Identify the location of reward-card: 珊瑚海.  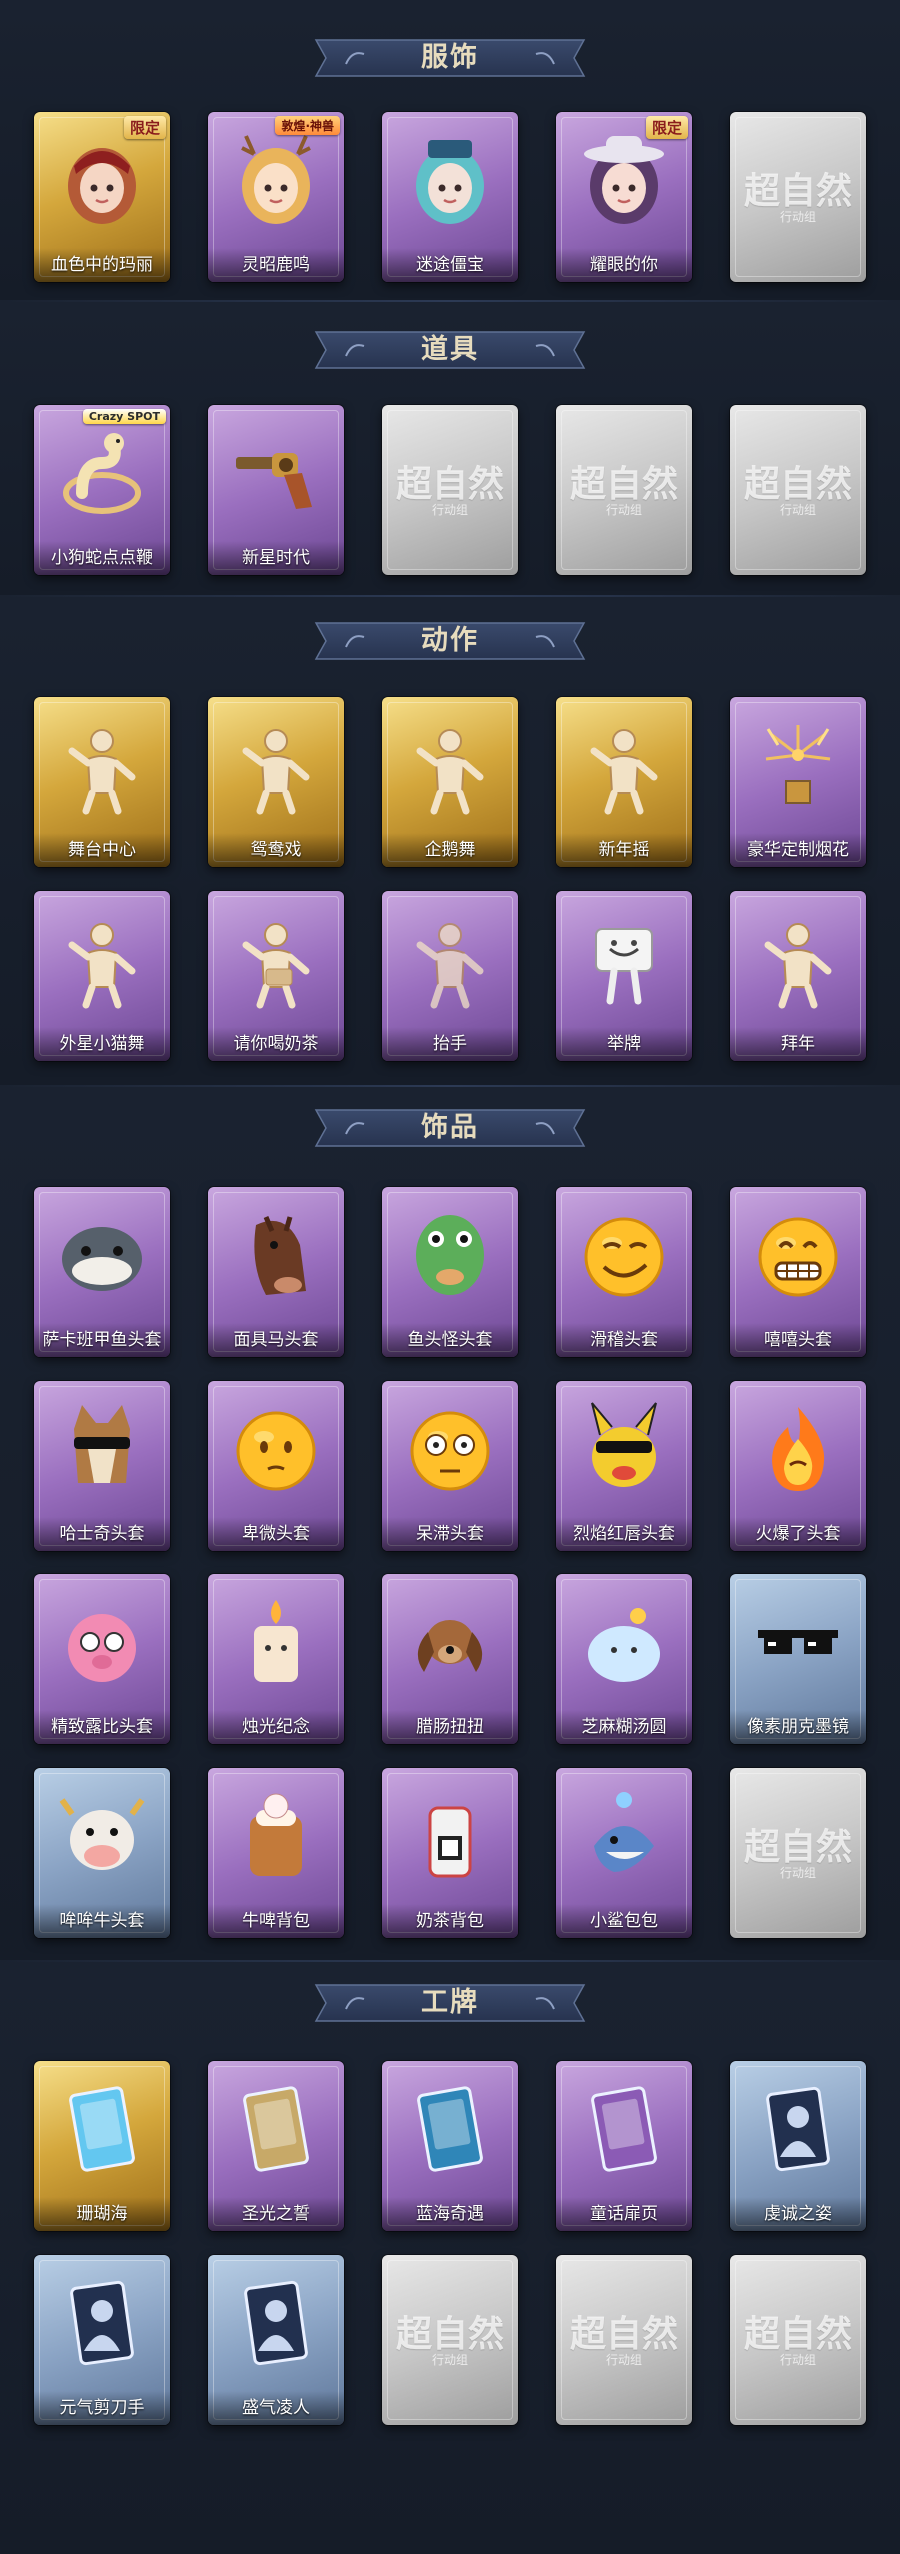
(102, 2146).